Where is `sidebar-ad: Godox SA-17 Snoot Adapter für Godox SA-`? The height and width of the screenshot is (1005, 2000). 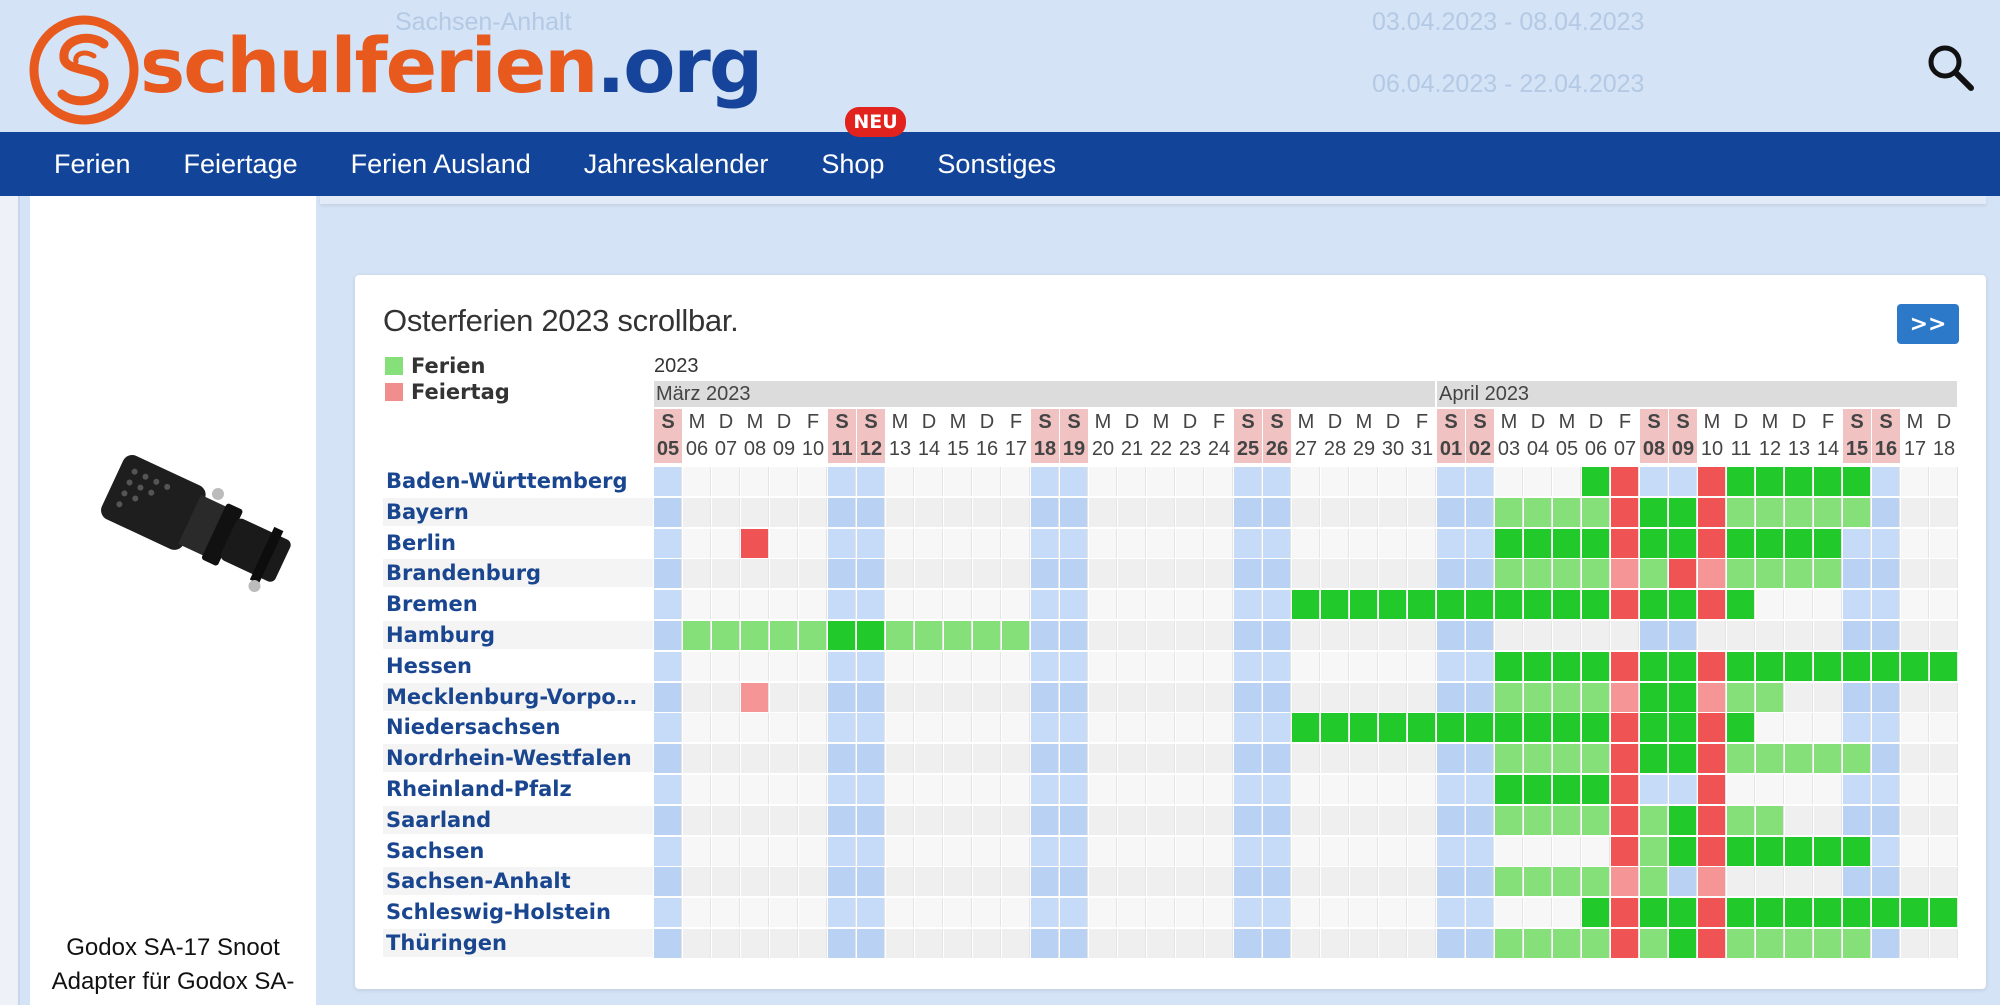 sidebar-ad: Godox SA-17 Snoot Adapter für Godox SA- is located at coordinates (173, 600).